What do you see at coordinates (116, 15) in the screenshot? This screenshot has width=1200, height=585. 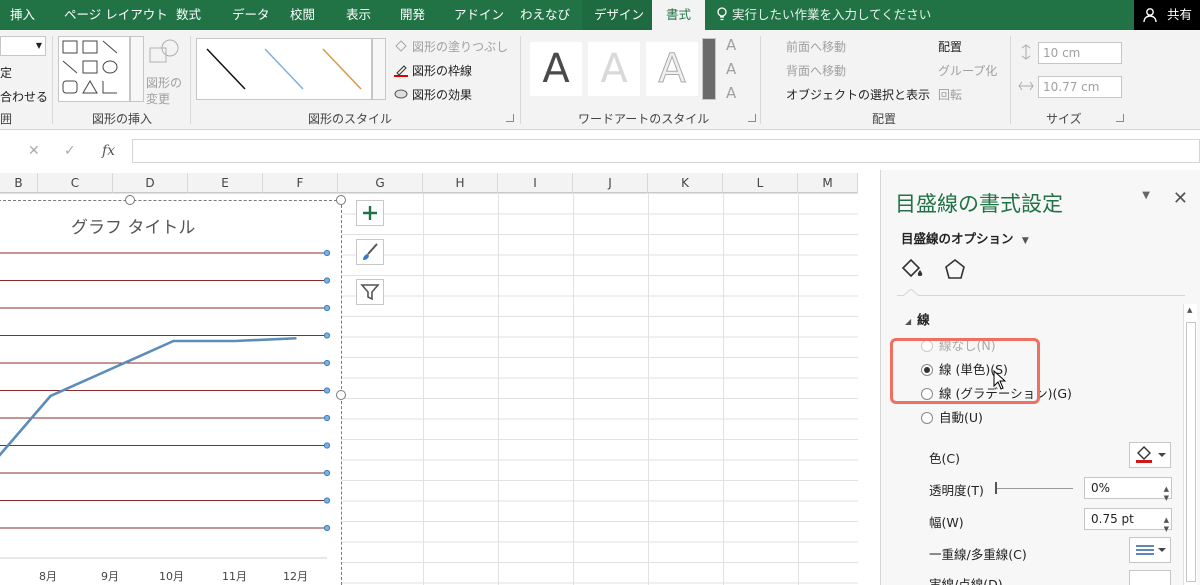 I see `tab-page-layout: ページ レイアウト` at bounding box center [116, 15].